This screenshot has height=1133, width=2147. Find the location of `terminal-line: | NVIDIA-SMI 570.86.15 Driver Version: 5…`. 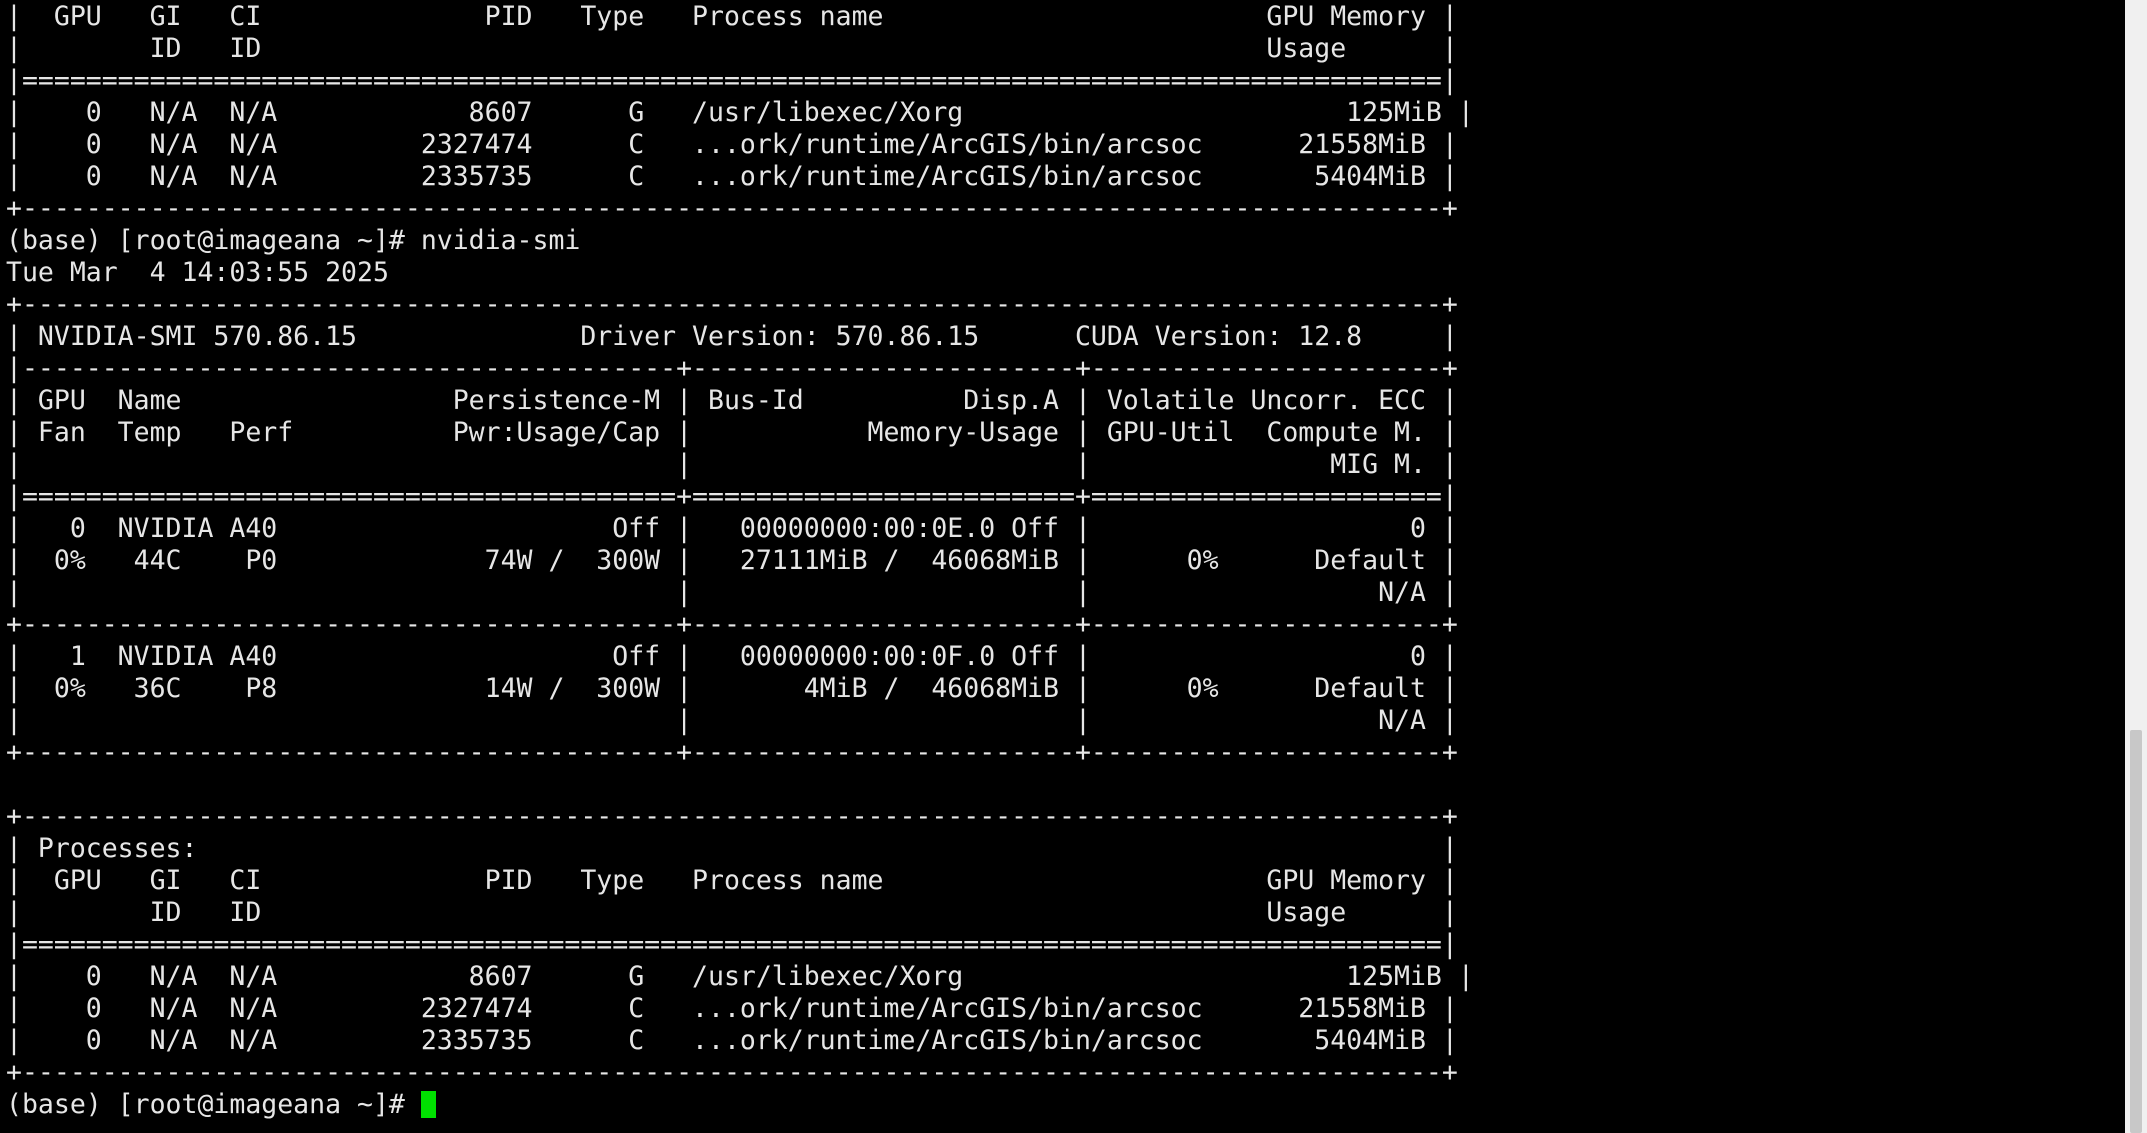

terminal-line: | NVIDIA-SMI 570.86.15 Driver Version: 5… is located at coordinates (732, 336).